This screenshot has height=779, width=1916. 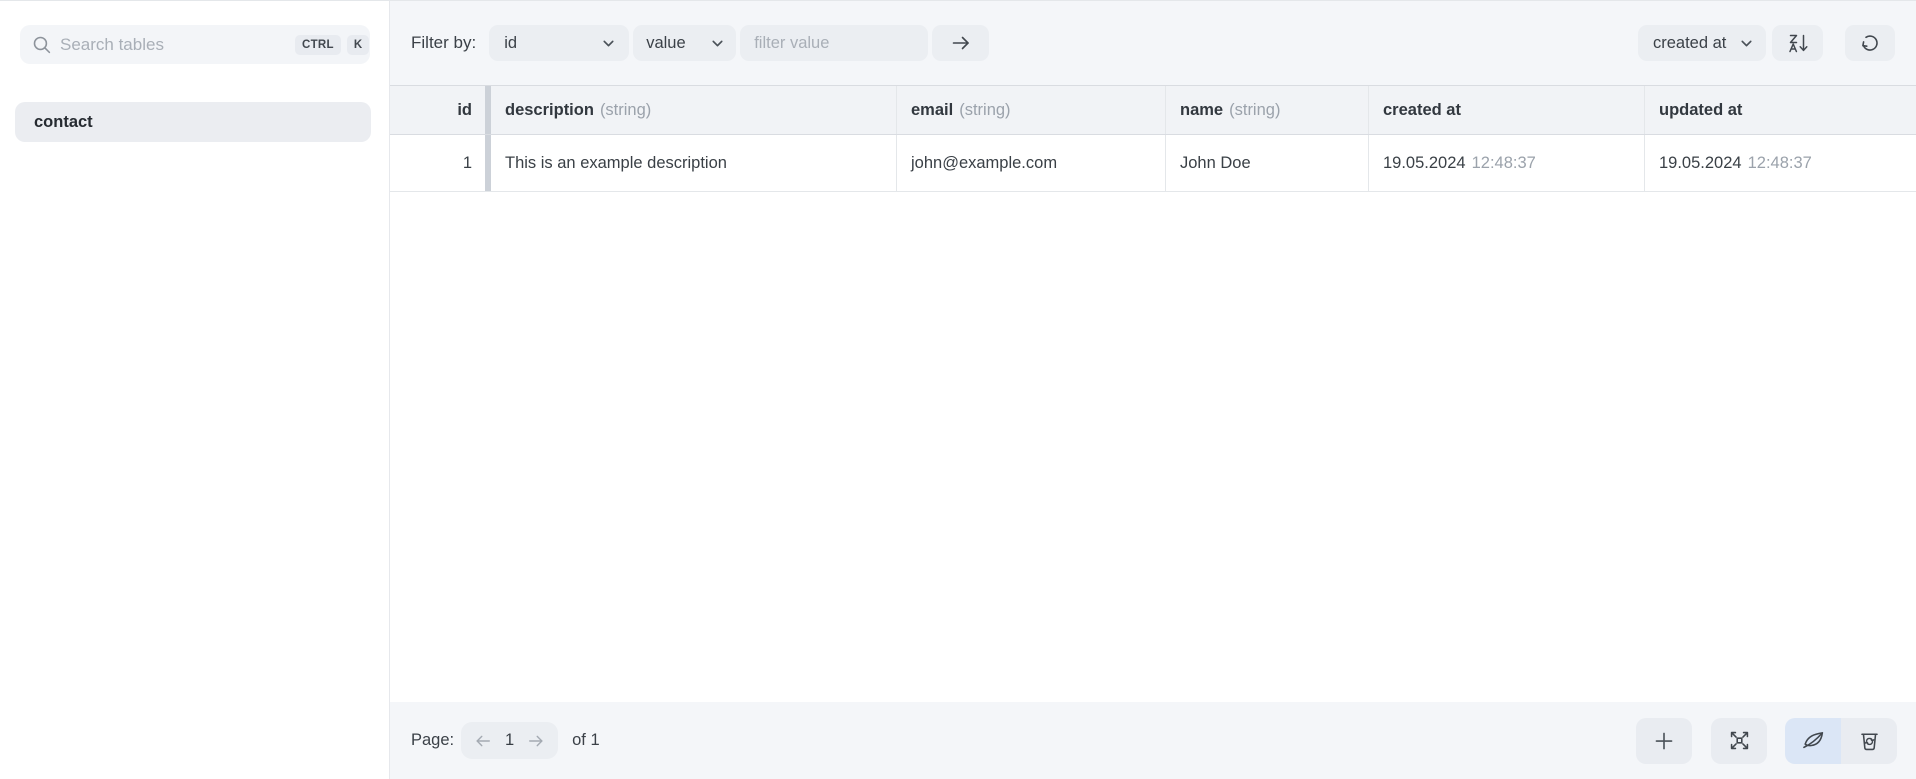 I want to click on plus-icon, so click(x=1664, y=740).